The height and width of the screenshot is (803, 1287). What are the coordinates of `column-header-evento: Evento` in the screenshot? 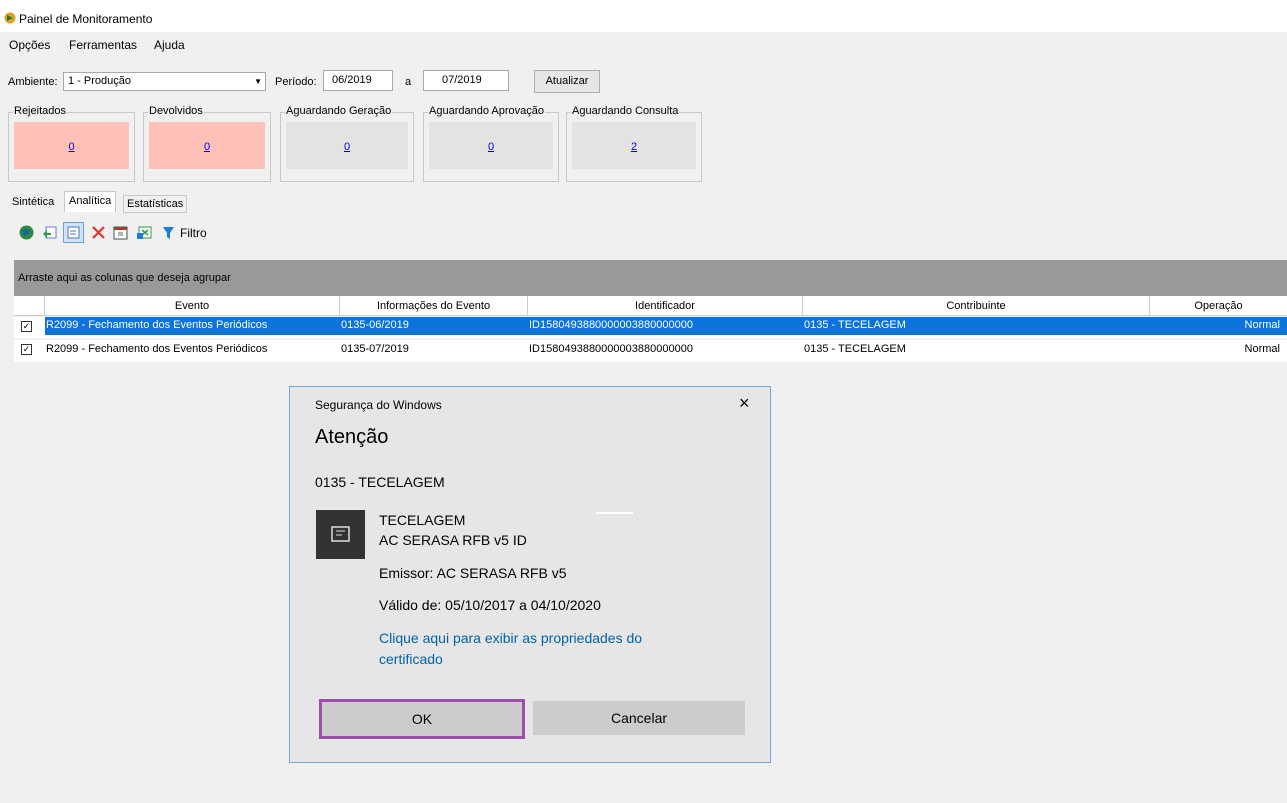 It's located at (192, 306).